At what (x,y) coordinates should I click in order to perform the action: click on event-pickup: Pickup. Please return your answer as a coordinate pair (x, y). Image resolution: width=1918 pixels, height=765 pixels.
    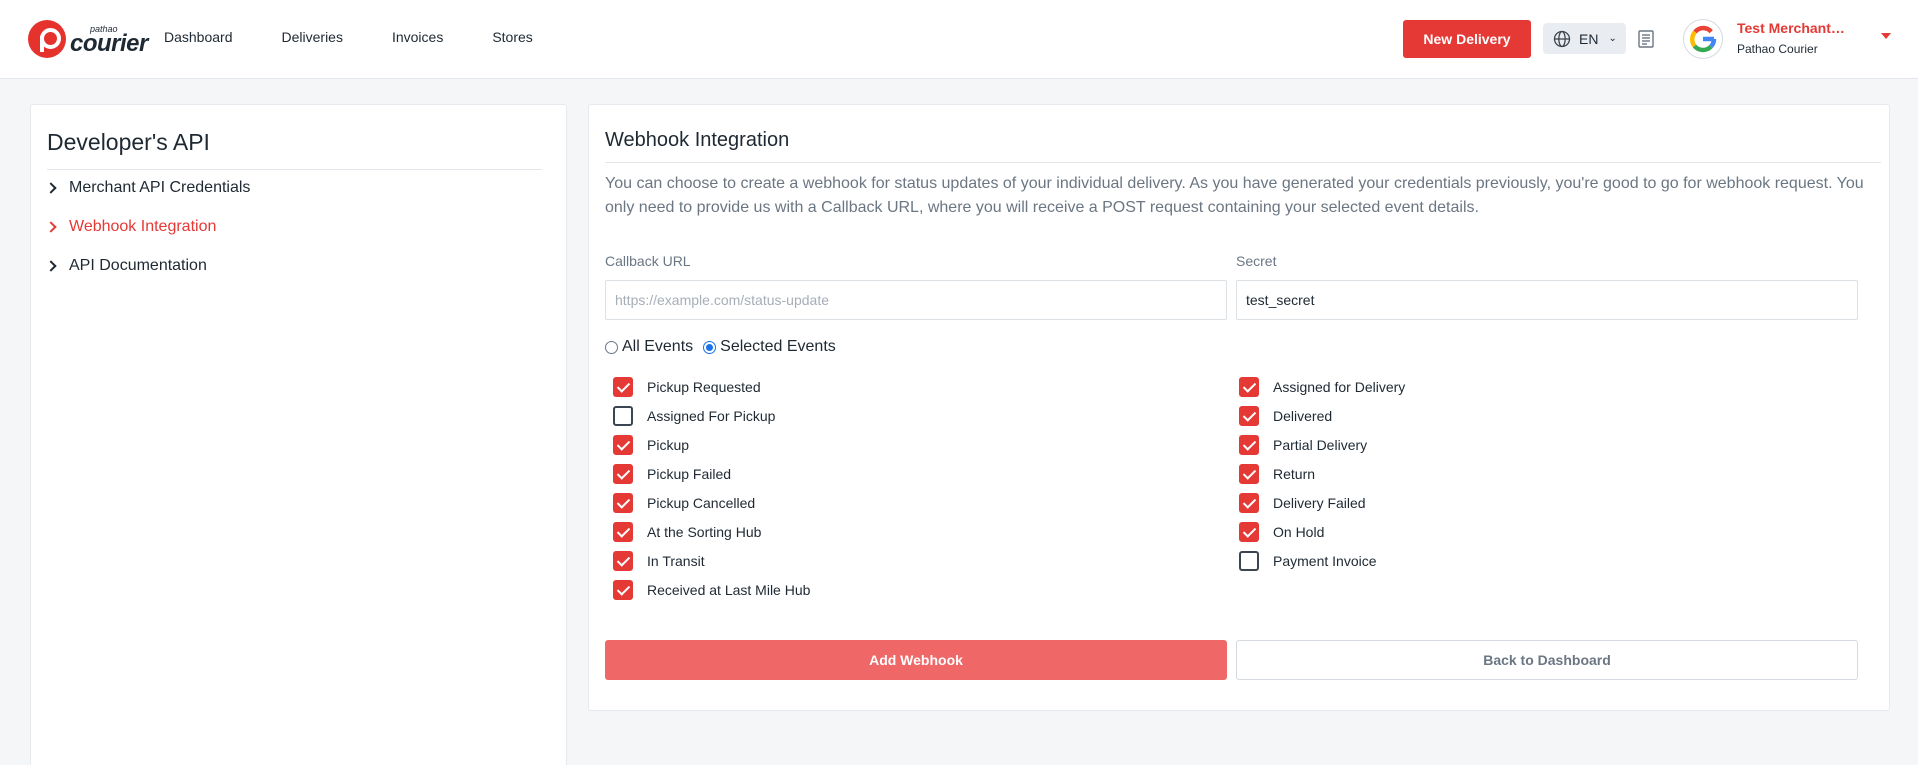
    Looking at the image, I should click on (651, 445).